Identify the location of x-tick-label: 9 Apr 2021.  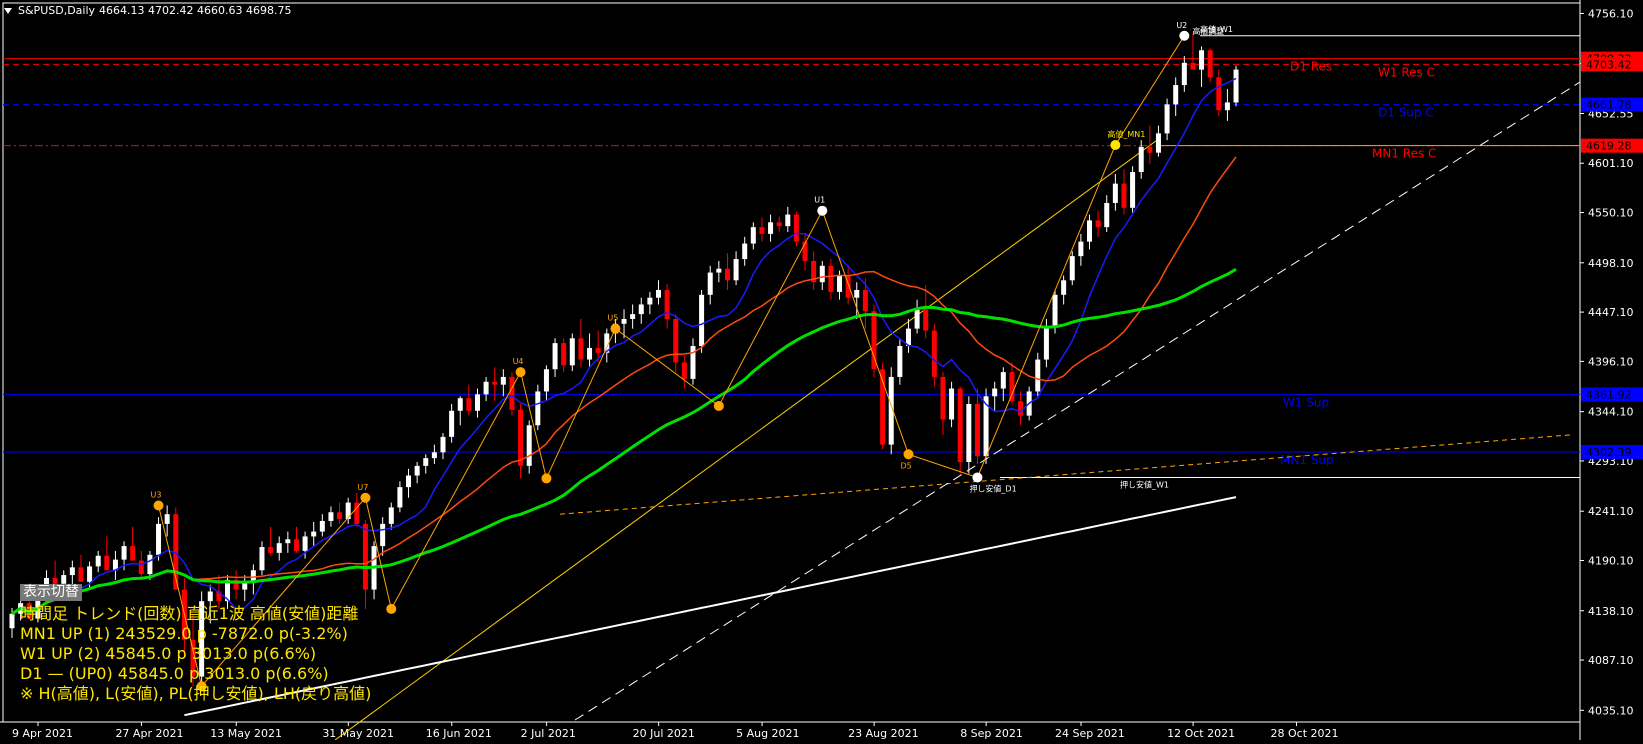
(42, 733).